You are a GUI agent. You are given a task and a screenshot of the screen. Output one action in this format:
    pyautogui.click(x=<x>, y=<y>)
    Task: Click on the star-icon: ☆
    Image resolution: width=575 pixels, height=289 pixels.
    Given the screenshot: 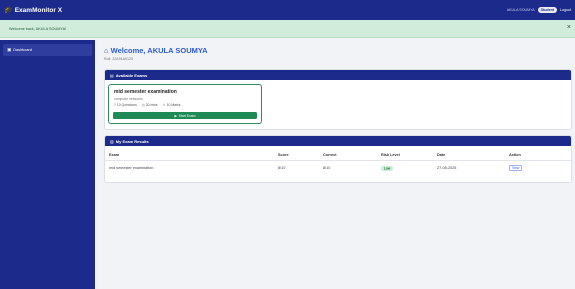 What is the action you would take?
    pyautogui.click(x=164, y=104)
    